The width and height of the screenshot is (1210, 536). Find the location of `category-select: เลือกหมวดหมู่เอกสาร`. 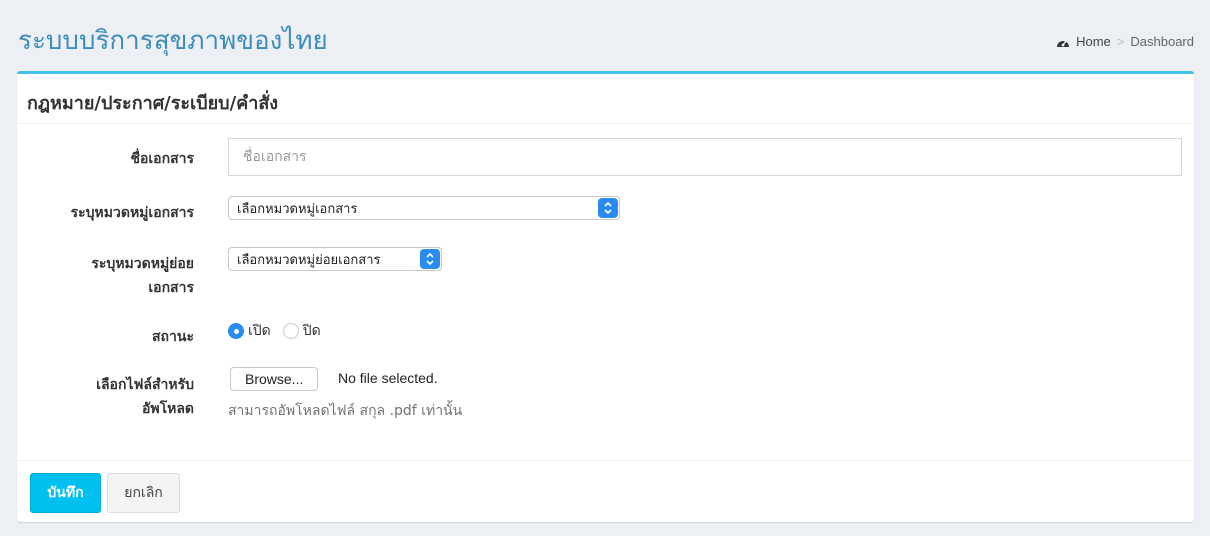

category-select: เลือกหมวดหมู่เอกสาร is located at coordinates (424, 208).